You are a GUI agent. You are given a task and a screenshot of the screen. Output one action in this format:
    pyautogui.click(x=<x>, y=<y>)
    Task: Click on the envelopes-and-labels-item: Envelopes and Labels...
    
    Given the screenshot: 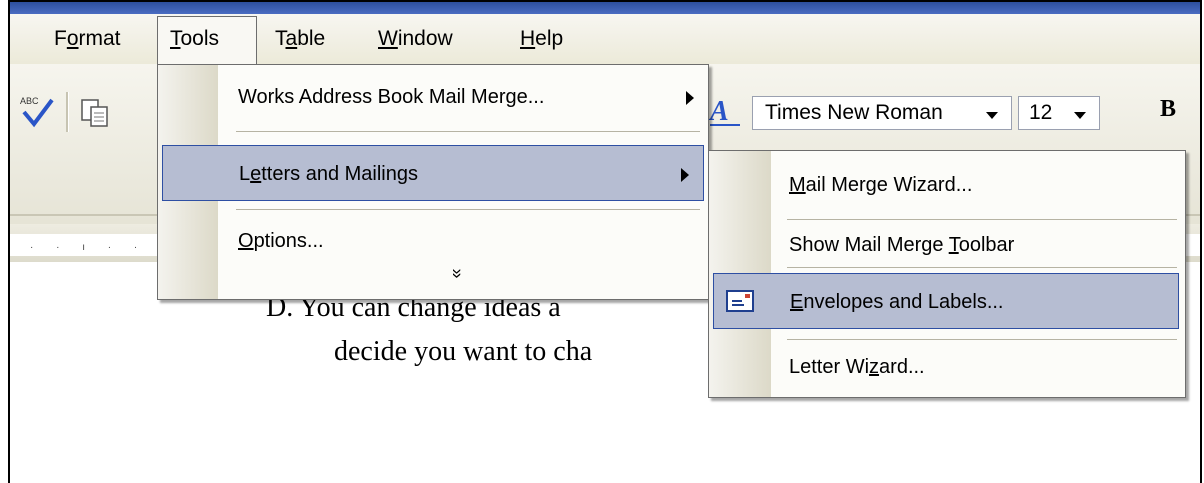 What is the action you would take?
    pyautogui.click(x=946, y=301)
    